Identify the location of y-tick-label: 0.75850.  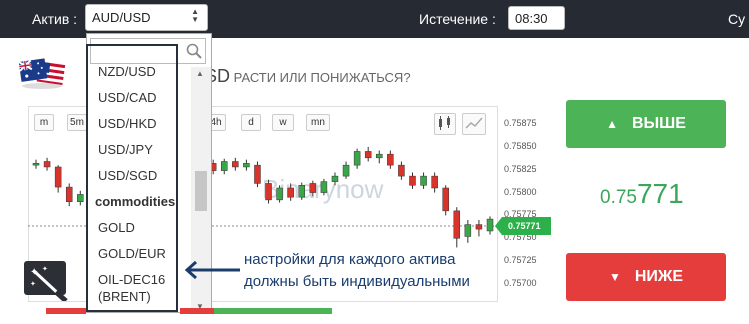
(520, 145).